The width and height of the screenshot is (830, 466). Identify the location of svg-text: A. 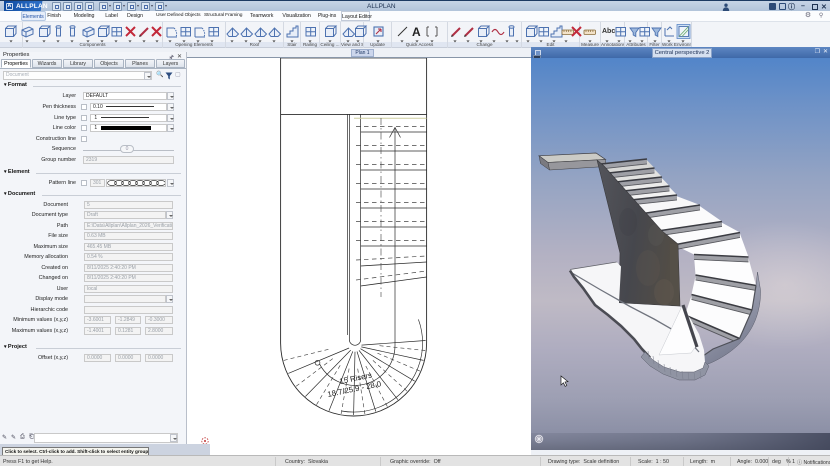
(416, 32).